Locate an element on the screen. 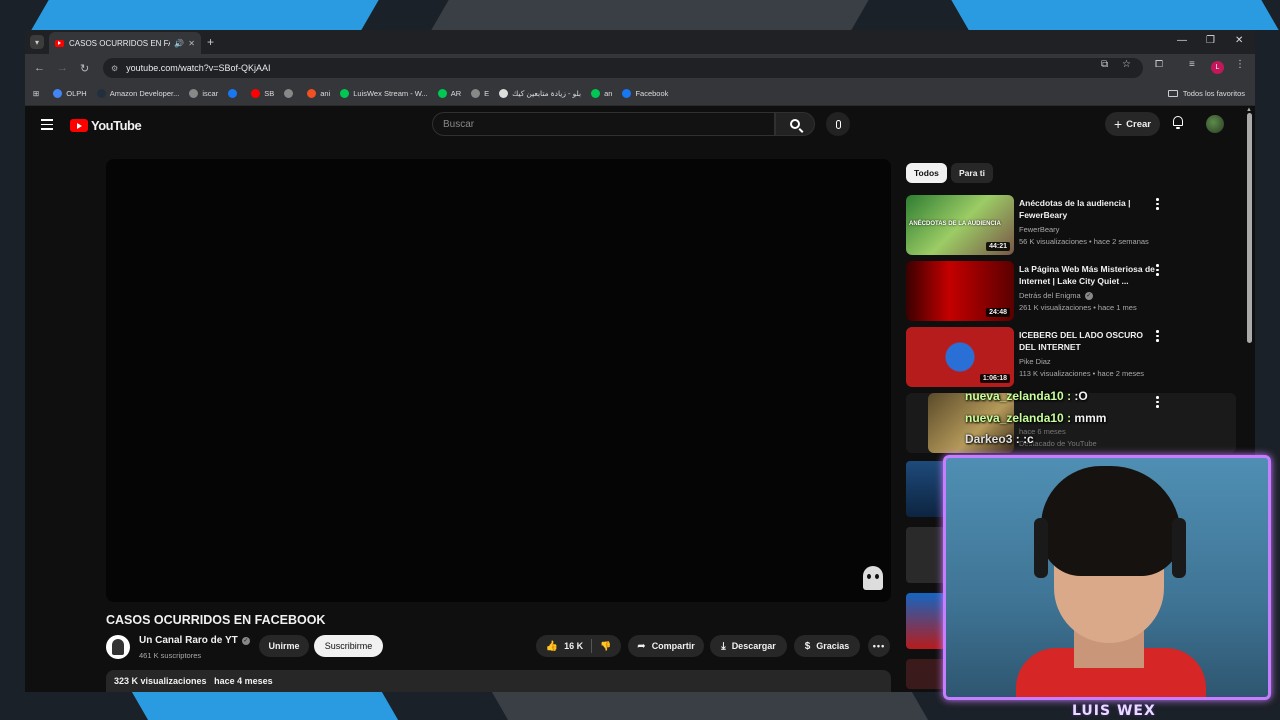 The width and height of the screenshot is (1280, 720). account-avatar is located at coordinates (1215, 124).